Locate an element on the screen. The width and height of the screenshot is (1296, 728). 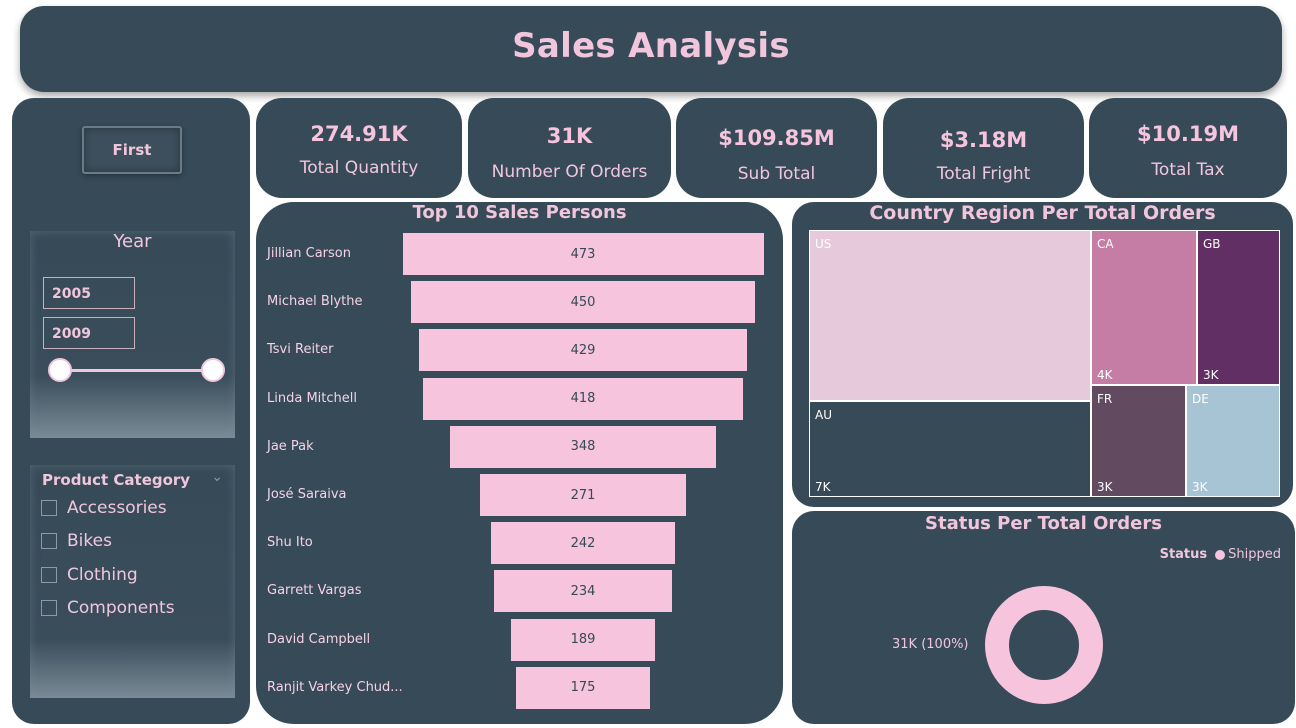
treemap-cell-label: GB is located at coordinates (1212, 244).